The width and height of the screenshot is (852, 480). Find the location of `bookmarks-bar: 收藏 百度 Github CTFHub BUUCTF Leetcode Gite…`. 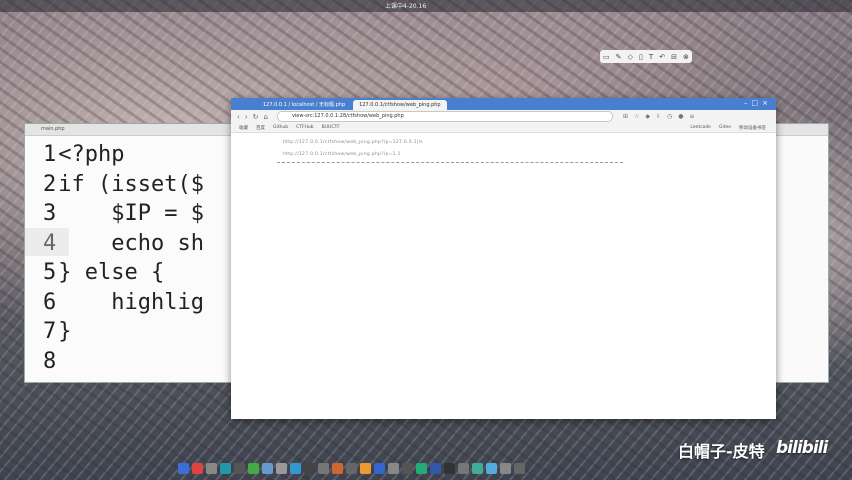

bookmarks-bar: 收藏 百度 Github CTFHub BUUCTF Leetcode Gite… is located at coordinates (503, 128).